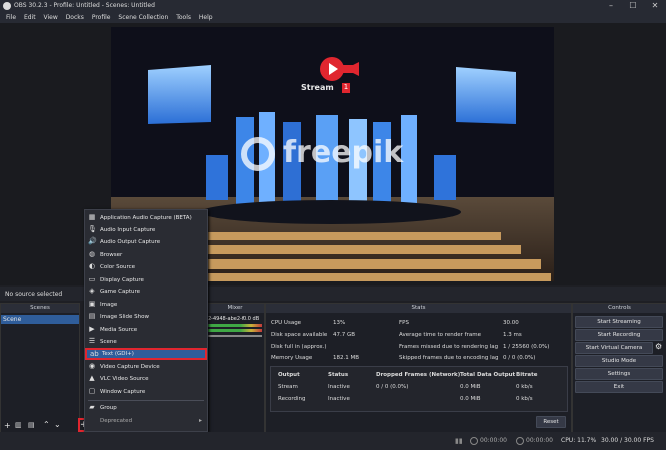 Image resolution: width=666 pixels, height=450 pixels. What do you see at coordinates (92, 254) in the screenshot?
I see `globe-icon: ◍` at bounding box center [92, 254].